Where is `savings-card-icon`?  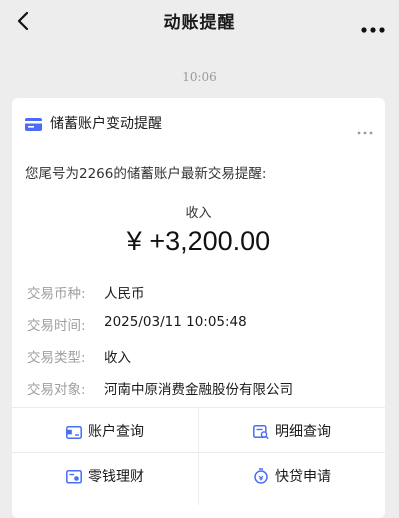
savings-card-icon is located at coordinates (33, 123).